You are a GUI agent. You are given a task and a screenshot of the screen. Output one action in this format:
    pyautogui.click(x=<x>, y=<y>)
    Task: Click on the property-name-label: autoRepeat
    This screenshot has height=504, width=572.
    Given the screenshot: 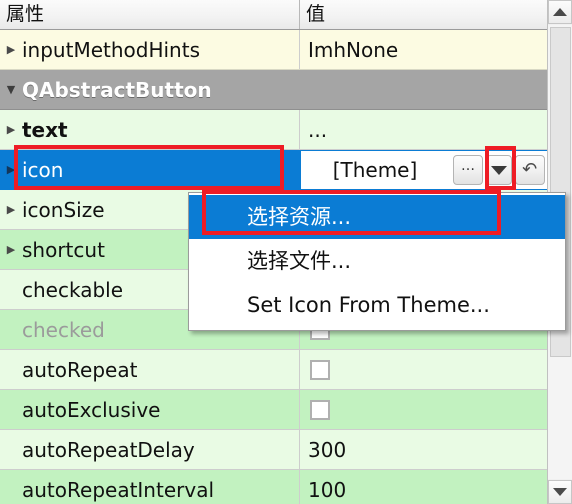 What is the action you would take?
    pyautogui.click(x=80, y=369)
    